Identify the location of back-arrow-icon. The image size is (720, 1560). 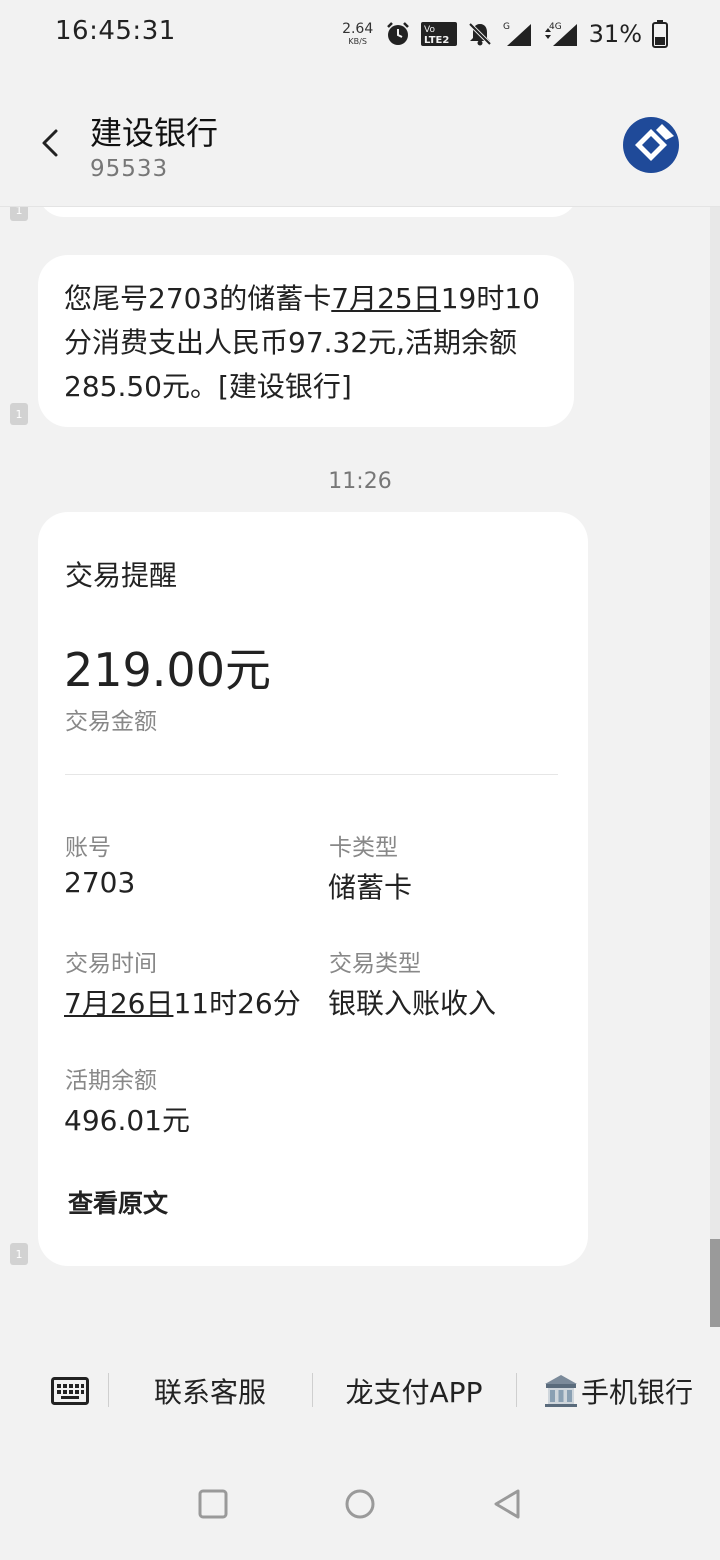
(50, 143).